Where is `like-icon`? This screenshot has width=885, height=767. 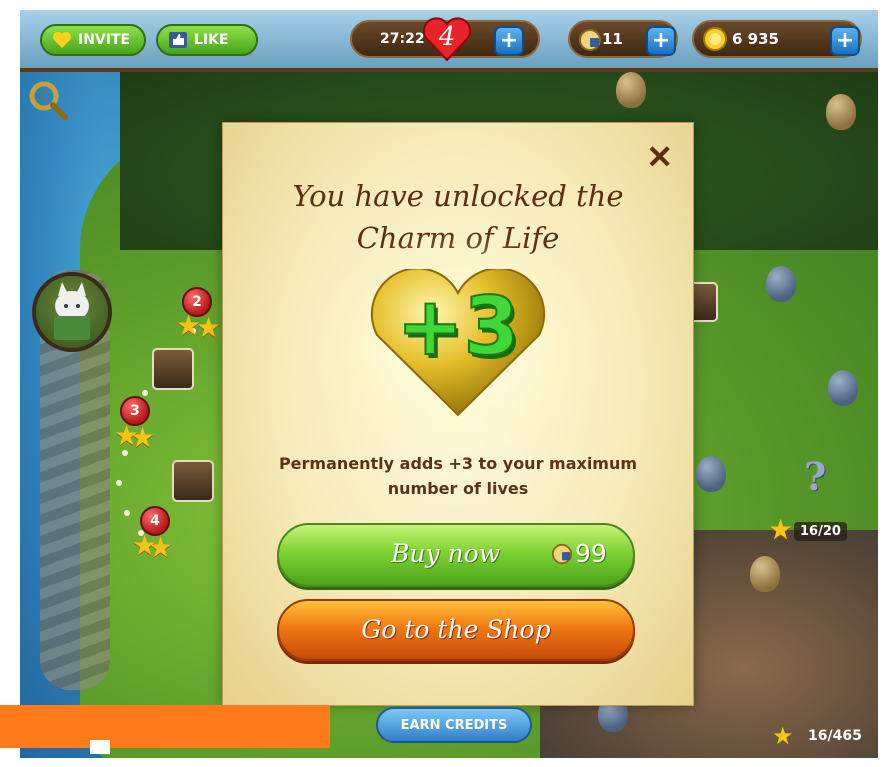
like-icon is located at coordinates (178, 40).